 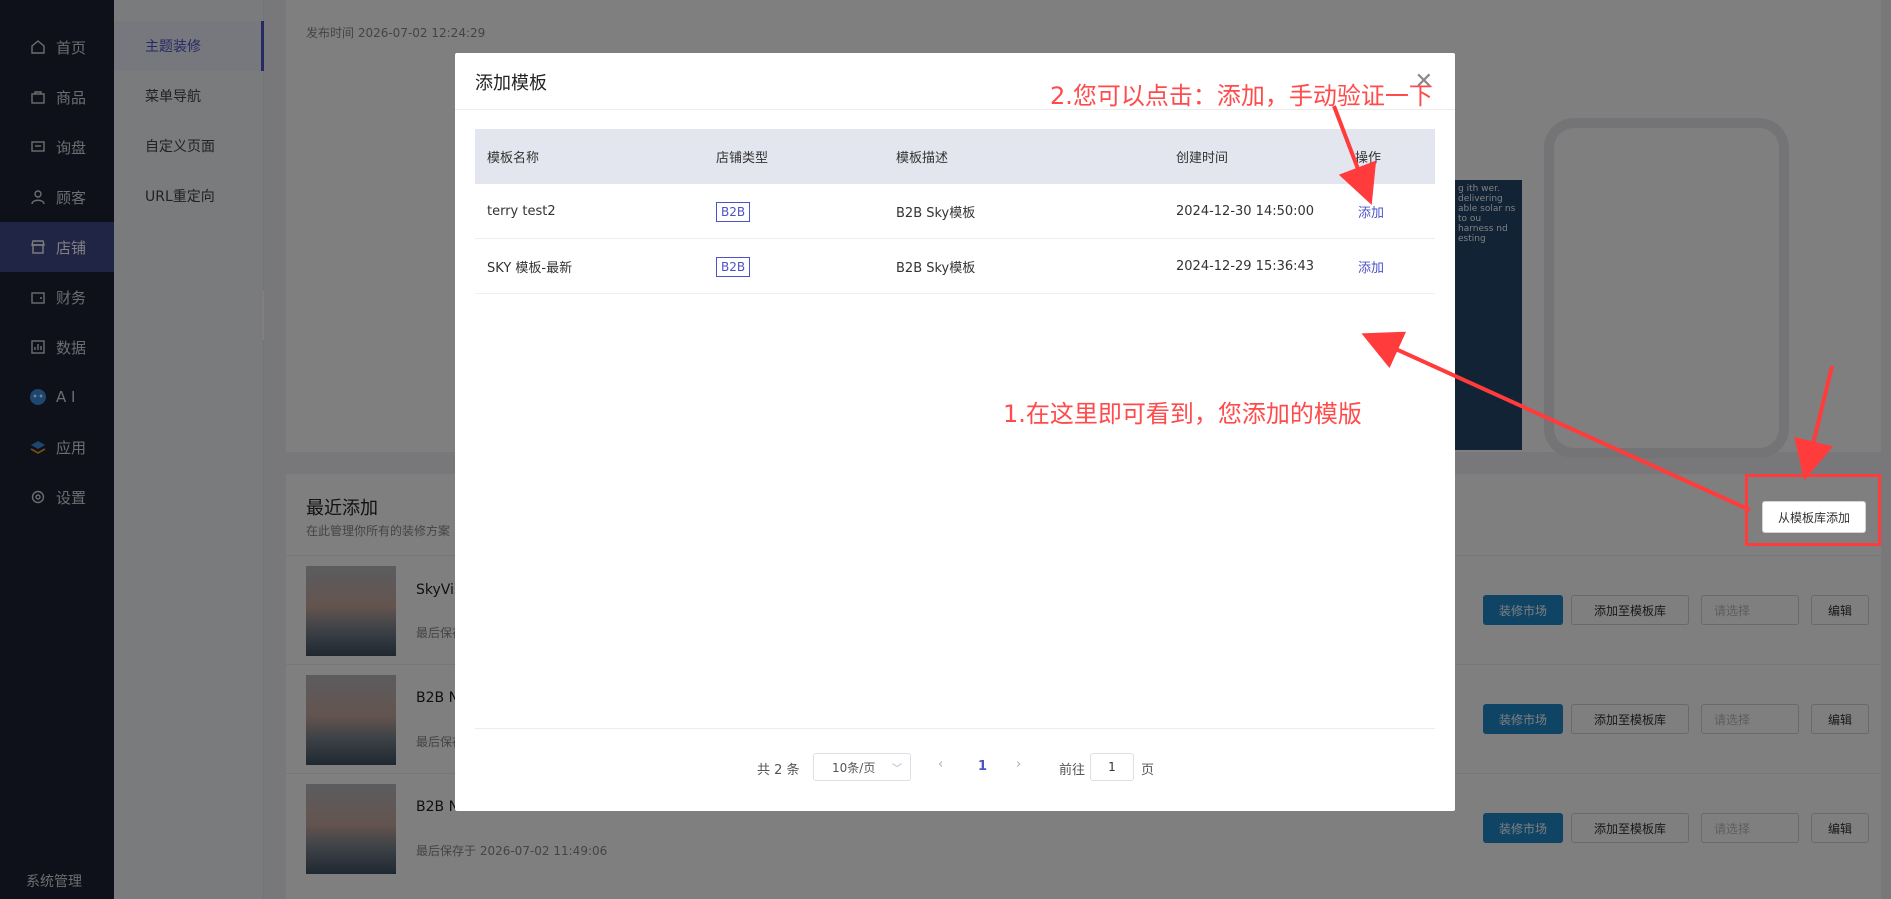 What do you see at coordinates (955, 728) in the screenshot?
I see `divider` at bounding box center [955, 728].